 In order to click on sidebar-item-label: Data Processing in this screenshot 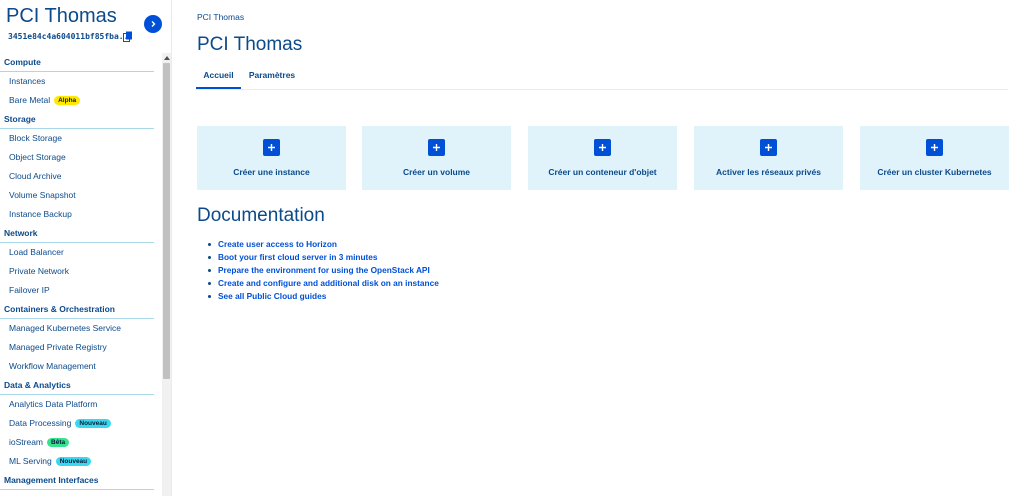, I will do `click(40, 423)`.